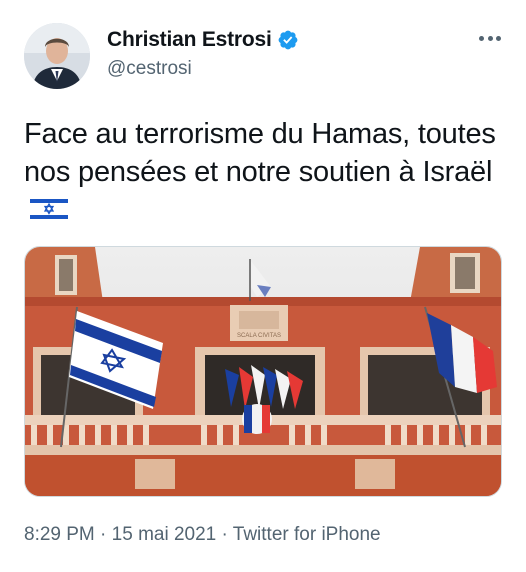 This screenshot has height=572, width=526. What do you see at coordinates (59, 534) in the screenshot?
I see `tweet-time: 8:29 PM` at bounding box center [59, 534].